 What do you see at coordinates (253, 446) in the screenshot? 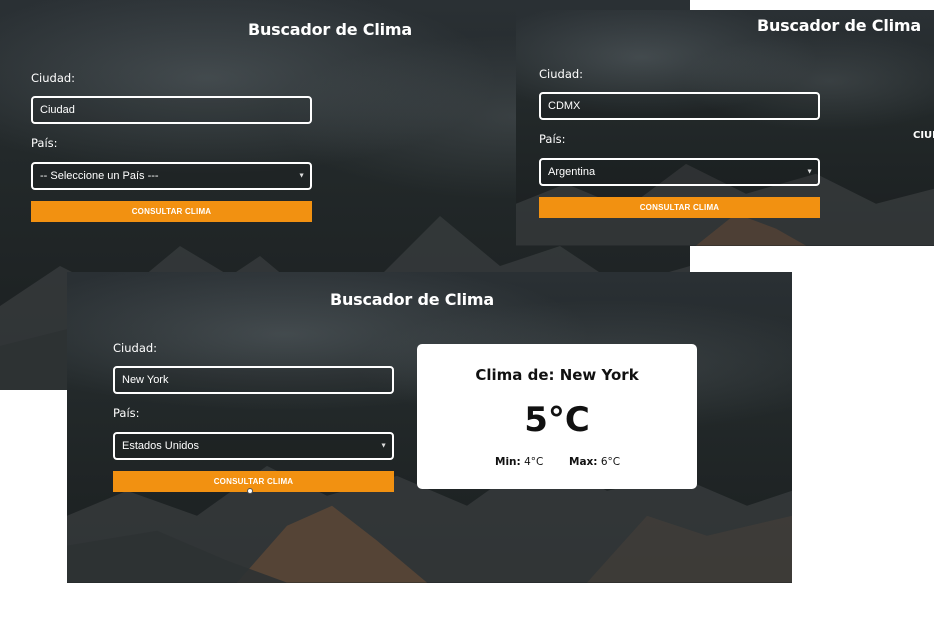
I see `country-select: Estados Unidos ▼` at bounding box center [253, 446].